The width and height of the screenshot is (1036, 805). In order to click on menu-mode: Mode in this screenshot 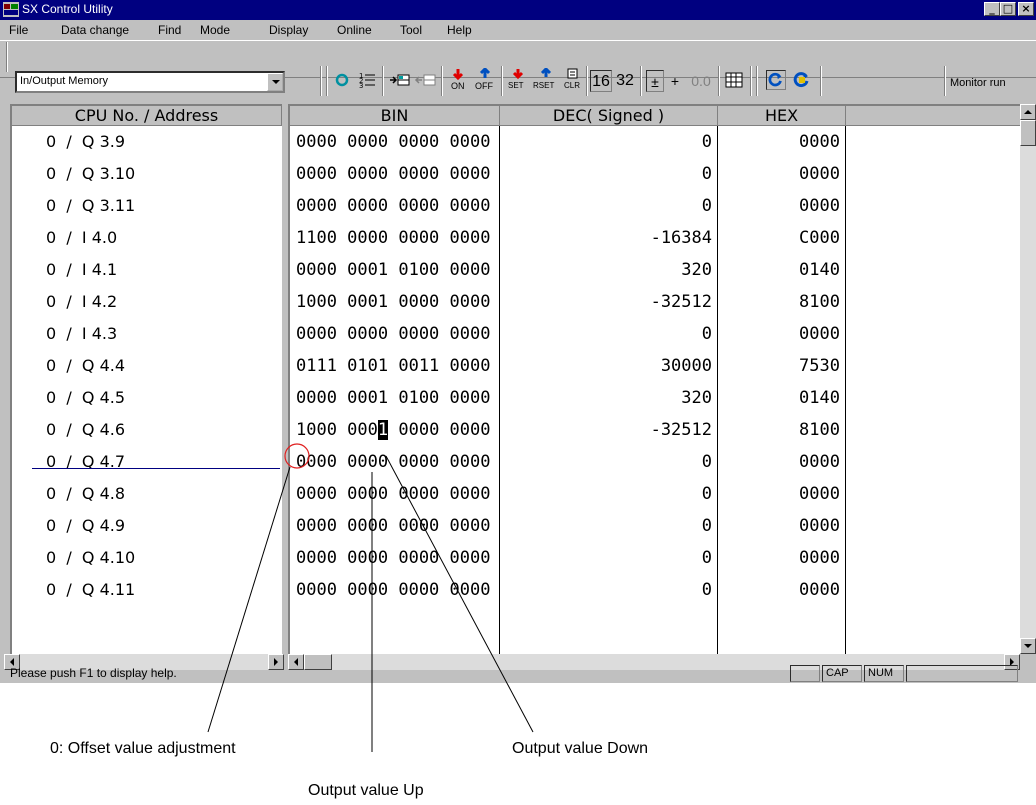, I will do `click(215, 30)`.